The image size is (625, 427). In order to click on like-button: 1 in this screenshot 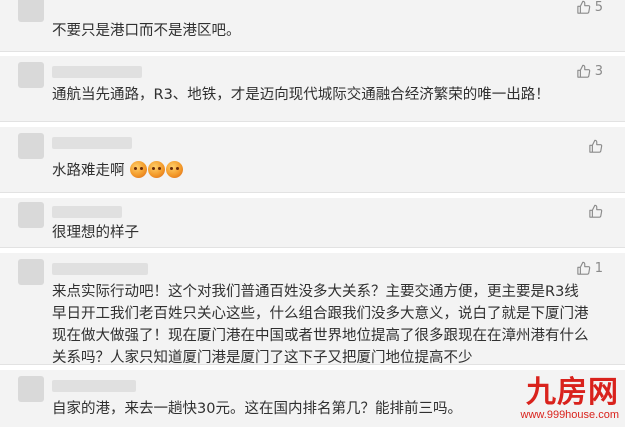, I will do `click(589, 268)`.